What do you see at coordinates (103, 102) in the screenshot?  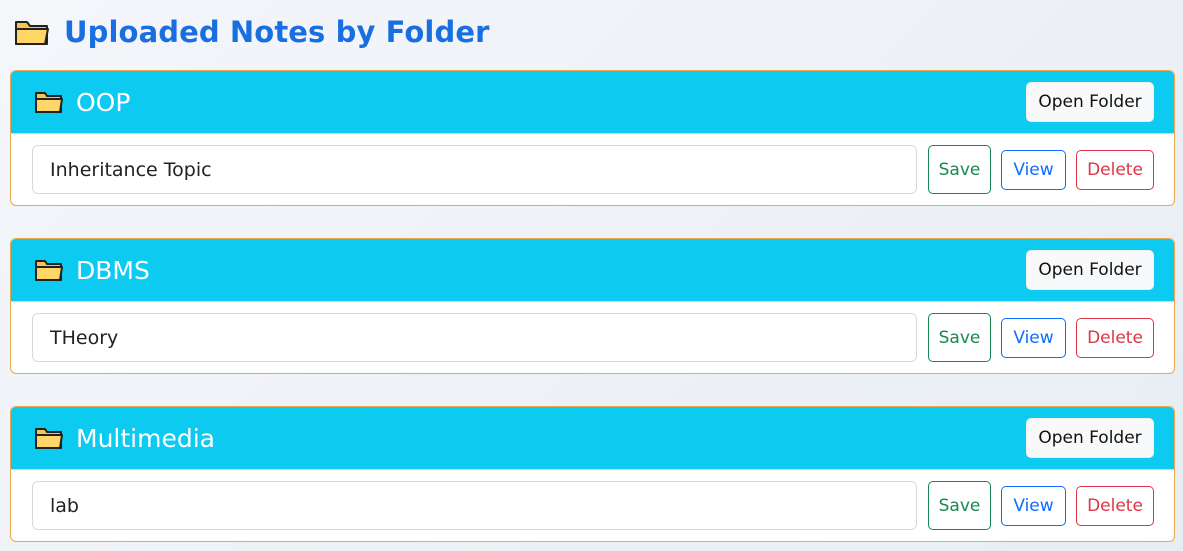 I see `folder-name: OOP` at bounding box center [103, 102].